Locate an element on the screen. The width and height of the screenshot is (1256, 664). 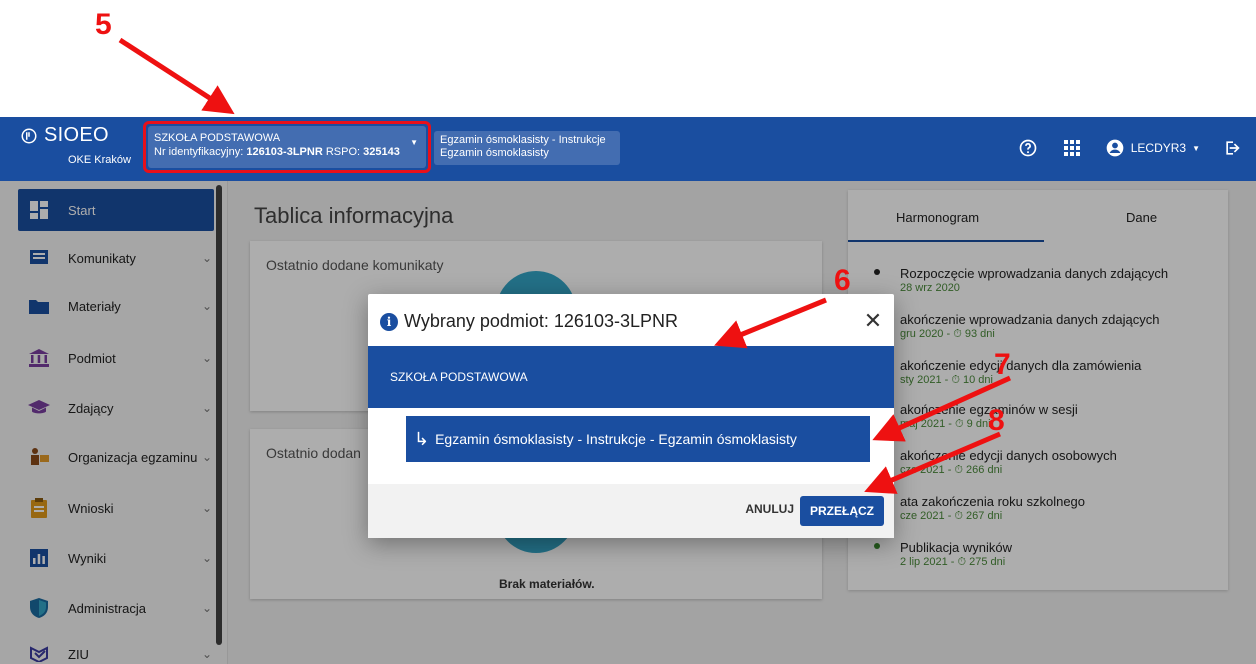
switch-button: PRZEŁĄCZ is located at coordinates (842, 511).